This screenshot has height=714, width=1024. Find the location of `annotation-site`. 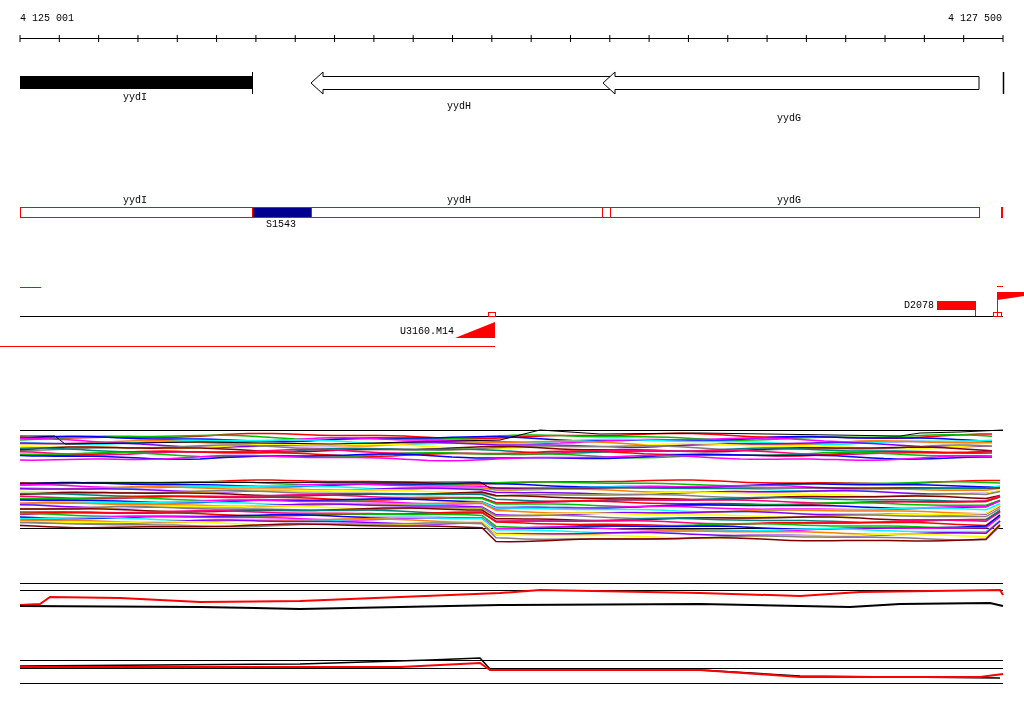

annotation-site is located at coordinates (282, 212).